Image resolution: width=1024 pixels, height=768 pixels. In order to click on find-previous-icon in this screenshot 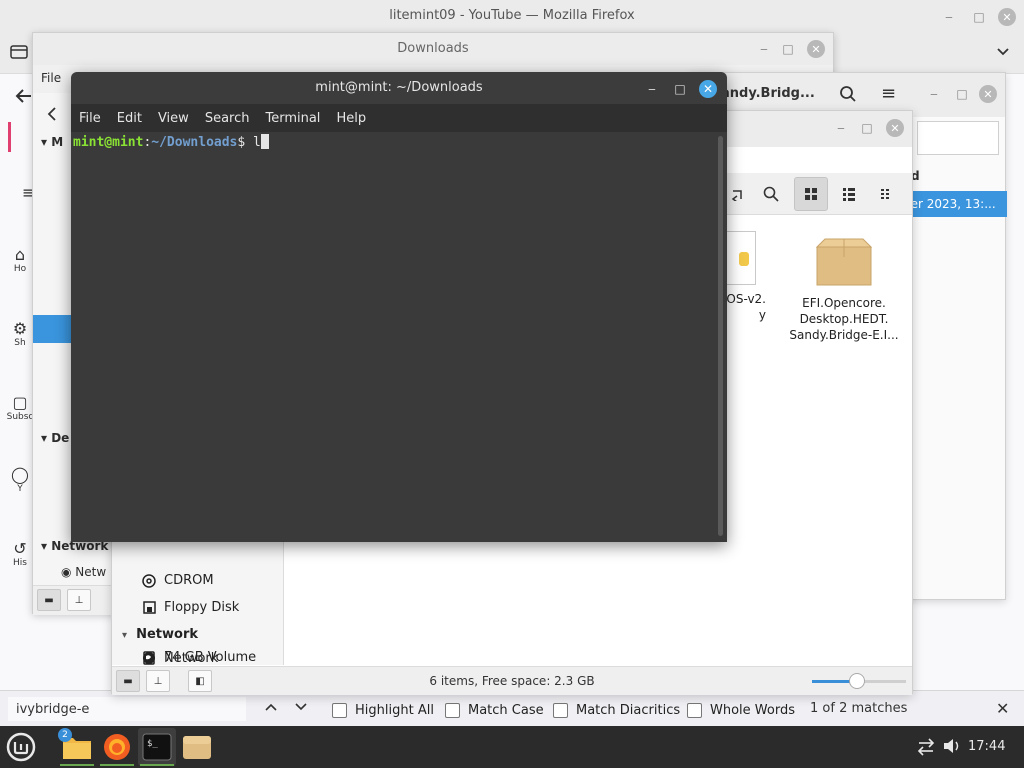, I will do `click(271, 708)`.